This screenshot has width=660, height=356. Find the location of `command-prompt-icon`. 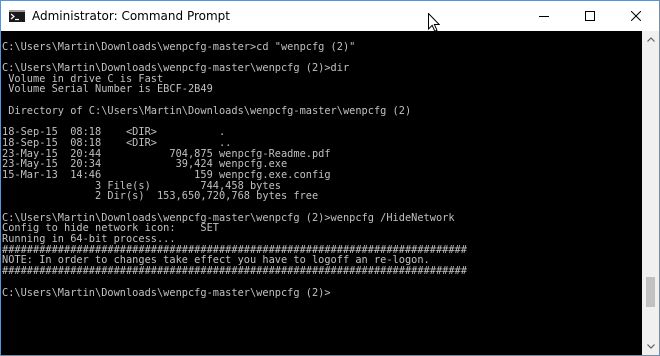

command-prompt-icon is located at coordinates (17, 16).